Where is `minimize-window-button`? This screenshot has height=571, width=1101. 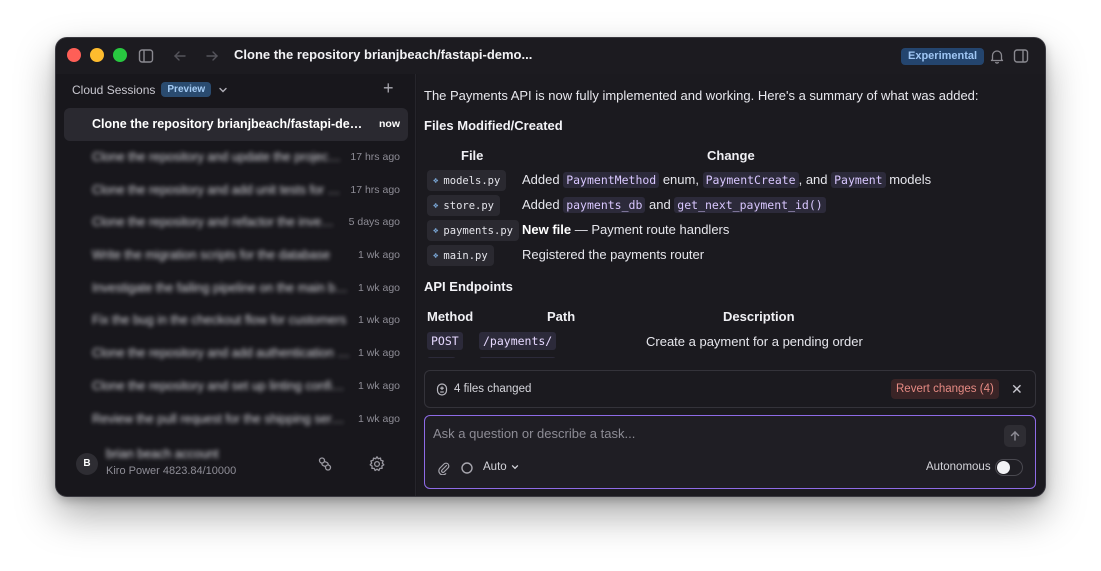
minimize-window-button is located at coordinates (97, 55).